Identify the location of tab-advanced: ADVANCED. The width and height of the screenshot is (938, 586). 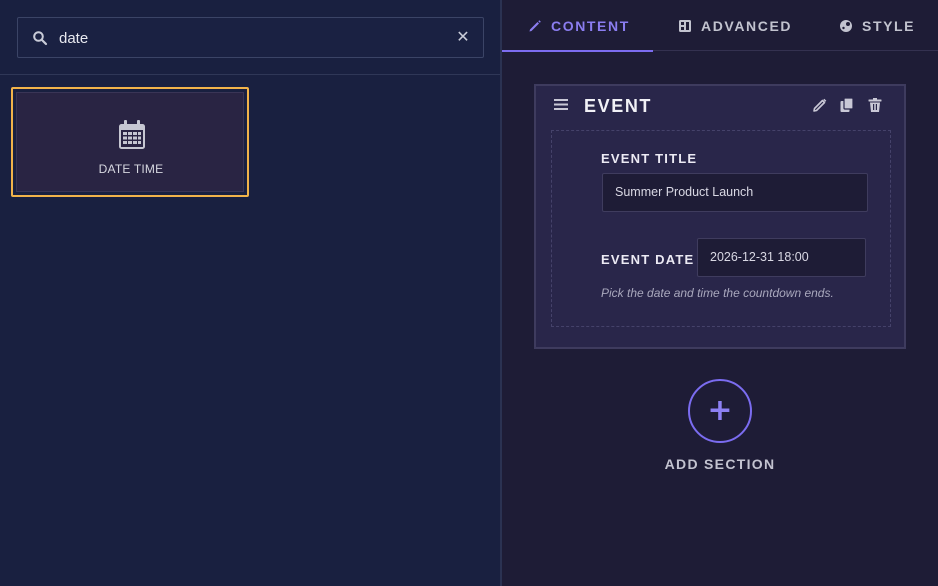
(735, 25).